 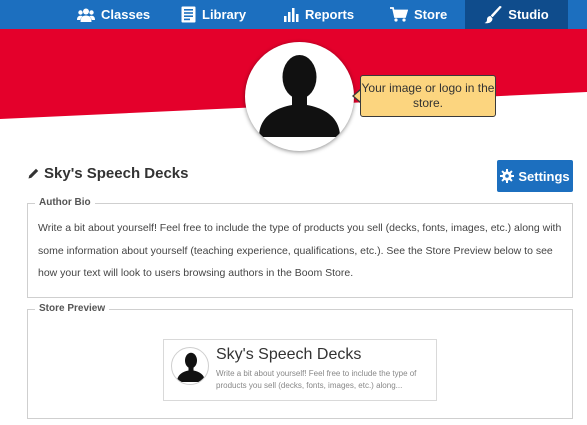 I want to click on gear-icon, so click(x=507, y=176).